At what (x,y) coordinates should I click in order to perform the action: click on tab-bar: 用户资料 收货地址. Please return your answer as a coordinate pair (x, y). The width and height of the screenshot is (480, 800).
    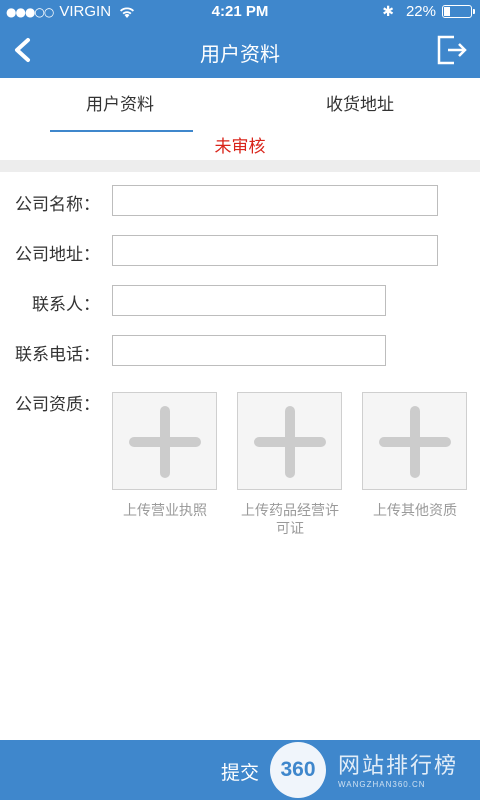
    Looking at the image, I should click on (240, 105).